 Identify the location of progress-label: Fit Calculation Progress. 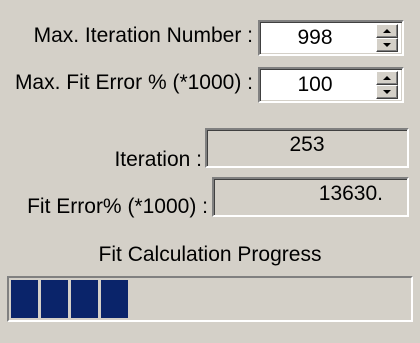
(210, 254).